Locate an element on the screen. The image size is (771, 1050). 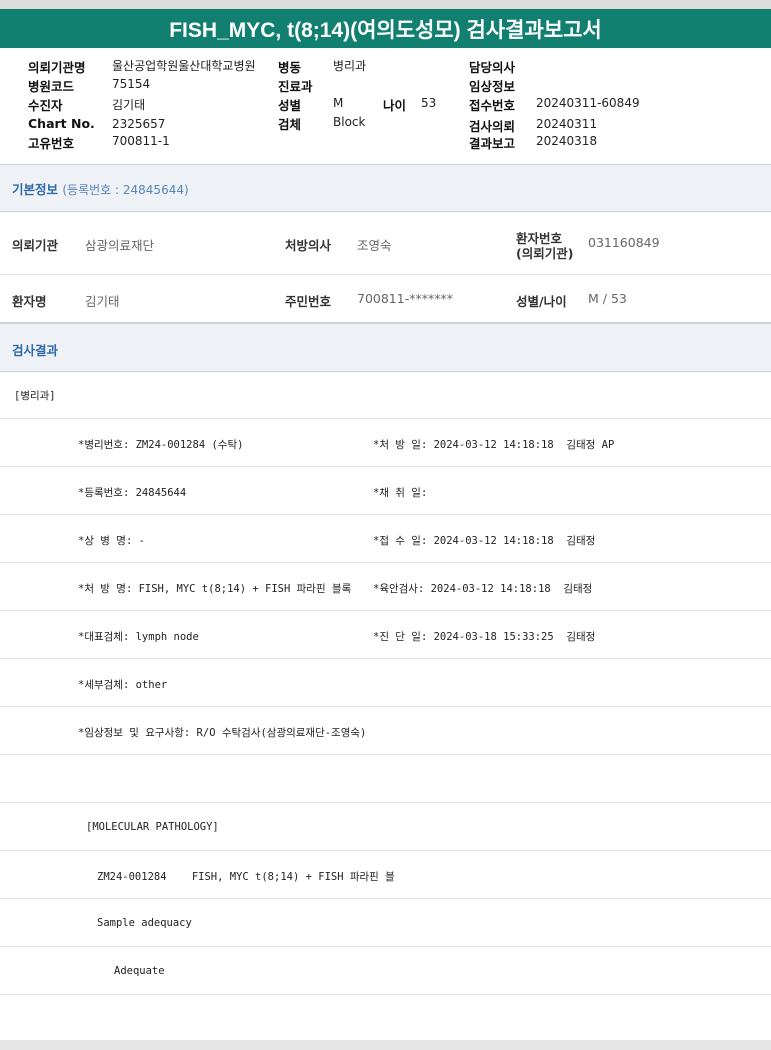
info-label: 의뢰기관 is located at coordinates (35, 245).